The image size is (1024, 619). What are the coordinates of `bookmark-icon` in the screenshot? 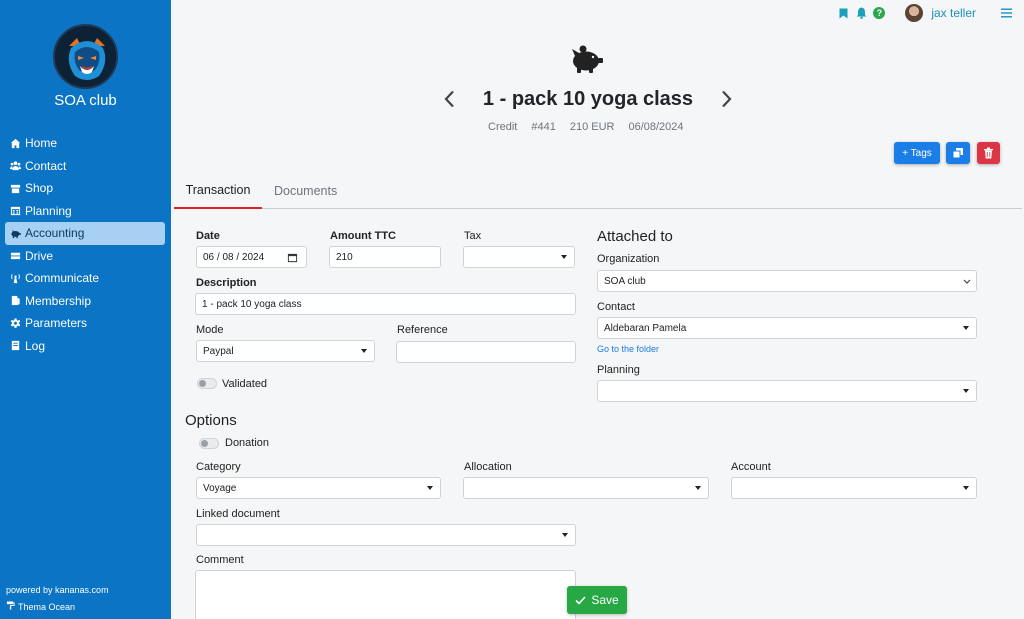 It's located at (843, 13).